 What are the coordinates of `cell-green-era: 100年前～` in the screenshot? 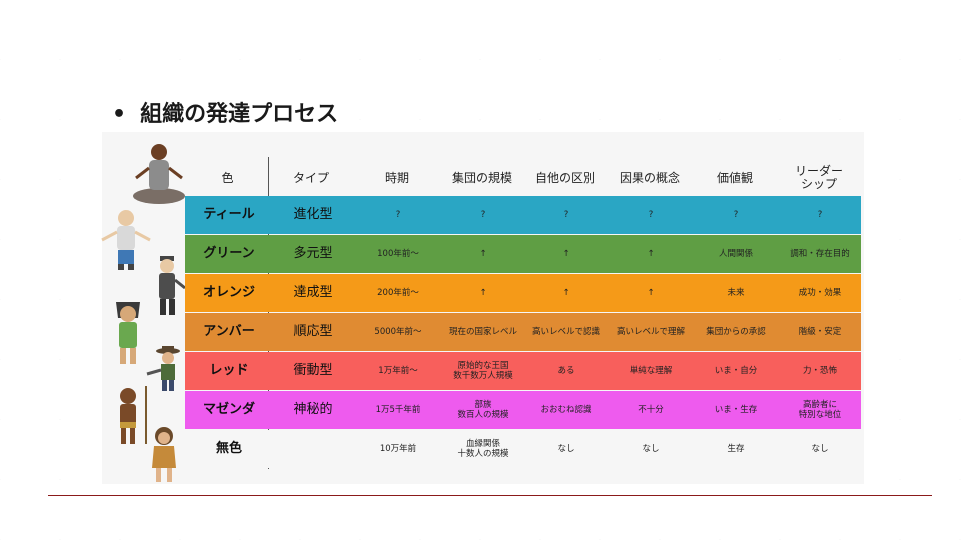 It's located at (398, 254).